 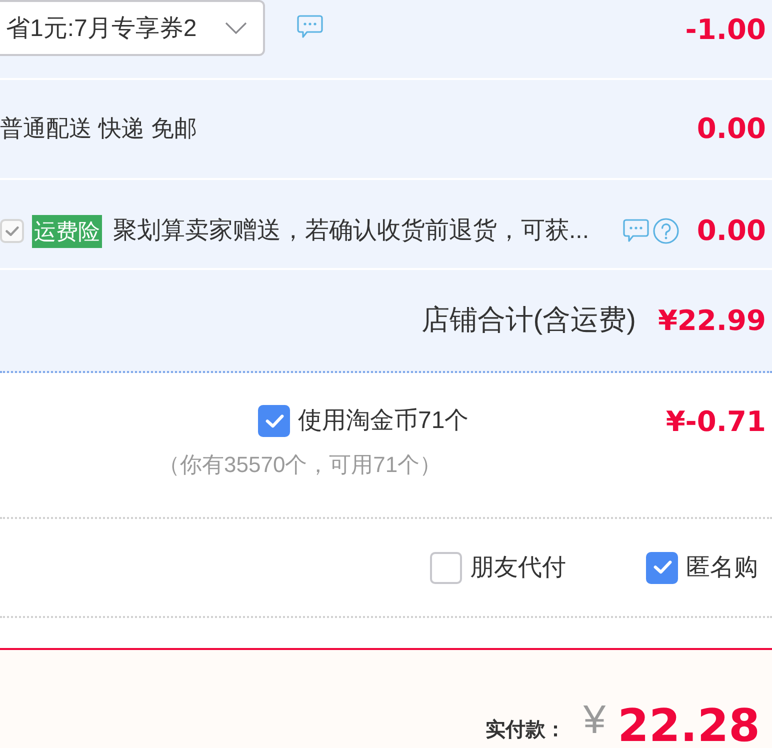 I want to click on total-amount: 22.28, so click(x=689, y=725).